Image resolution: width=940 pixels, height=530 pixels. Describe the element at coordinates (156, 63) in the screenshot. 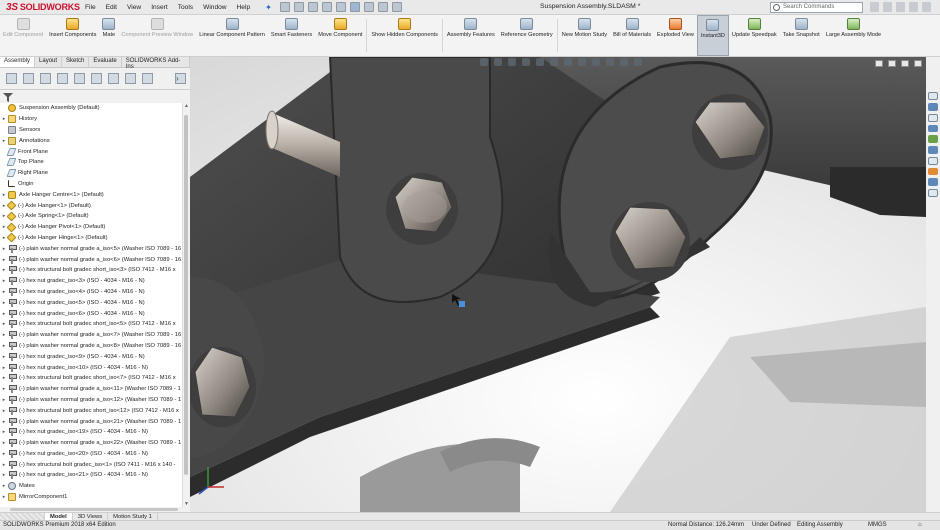

I see `tab-addins: SOLIDWORKS Add-Ins` at that location.